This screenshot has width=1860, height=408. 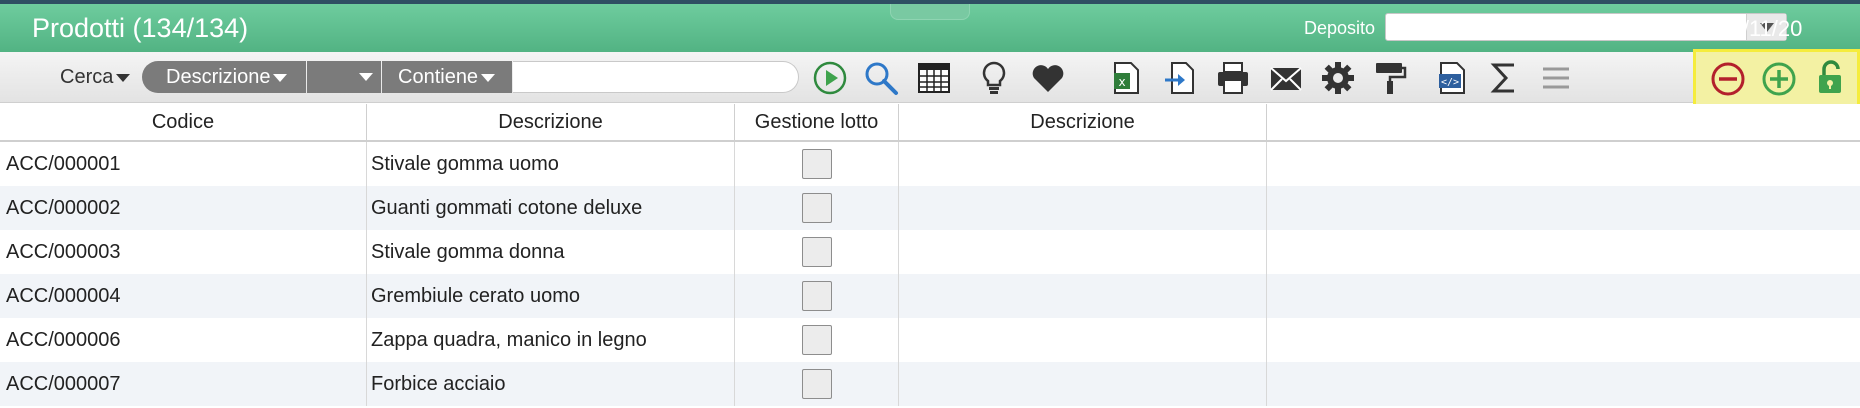 What do you see at coordinates (994, 78) in the screenshot?
I see `lightbulb-icon` at bounding box center [994, 78].